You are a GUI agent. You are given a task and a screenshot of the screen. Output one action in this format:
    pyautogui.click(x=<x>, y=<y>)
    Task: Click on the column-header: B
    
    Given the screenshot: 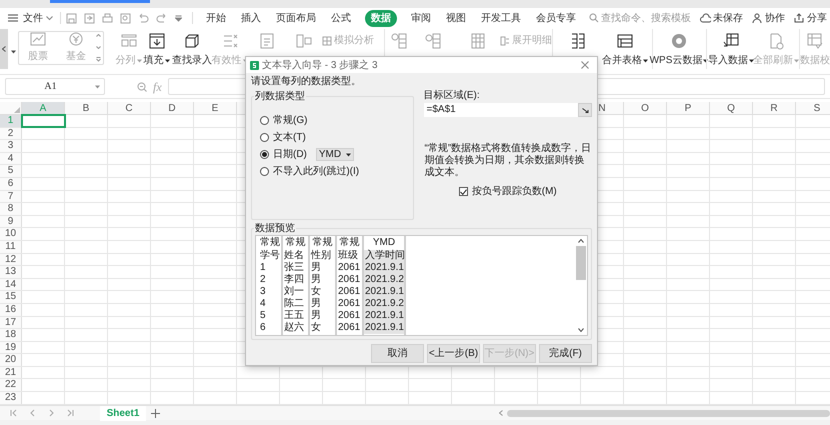 What is the action you would take?
    pyautogui.click(x=86, y=108)
    